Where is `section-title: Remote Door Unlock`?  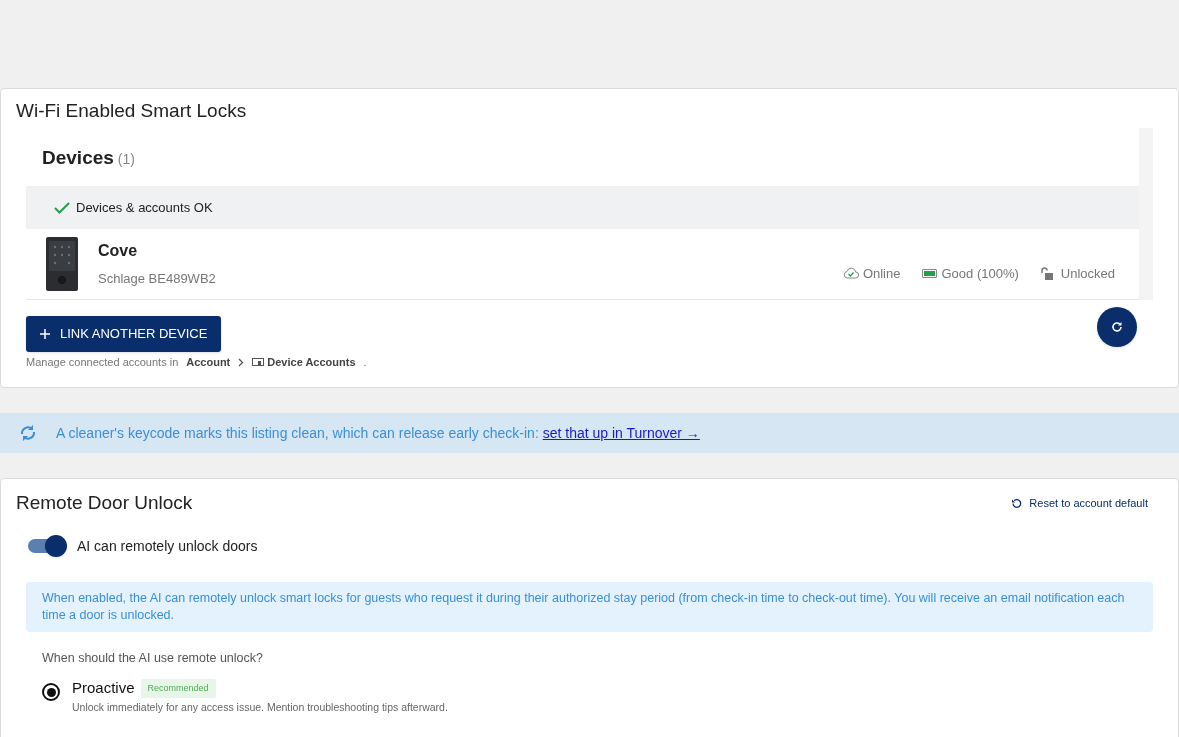
section-title: Remote Door Unlock is located at coordinates (104, 503).